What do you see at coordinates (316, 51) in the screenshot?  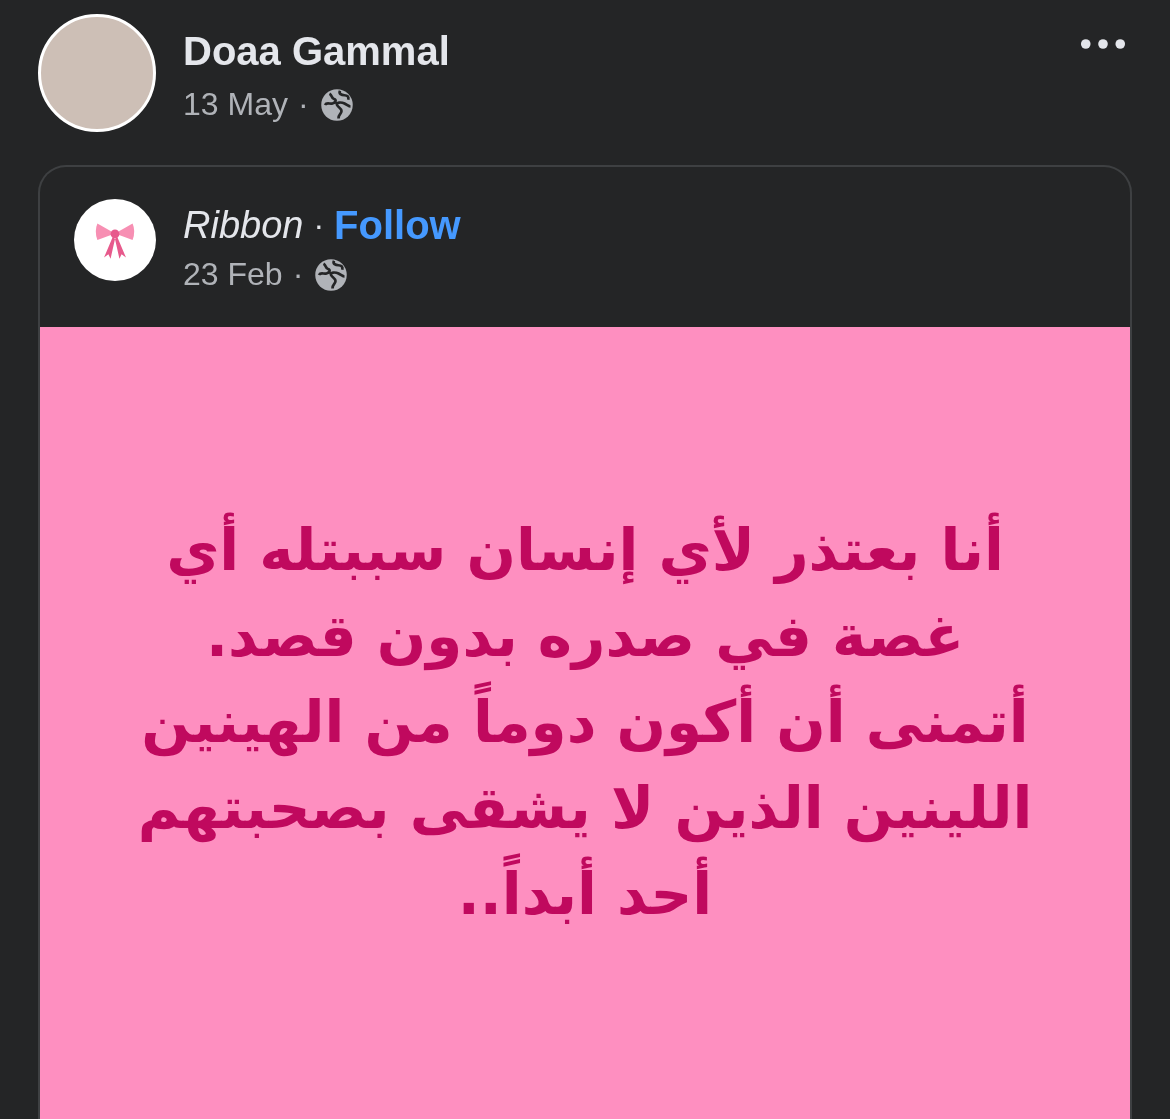 I see `author-name: Doaa Gammal` at bounding box center [316, 51].